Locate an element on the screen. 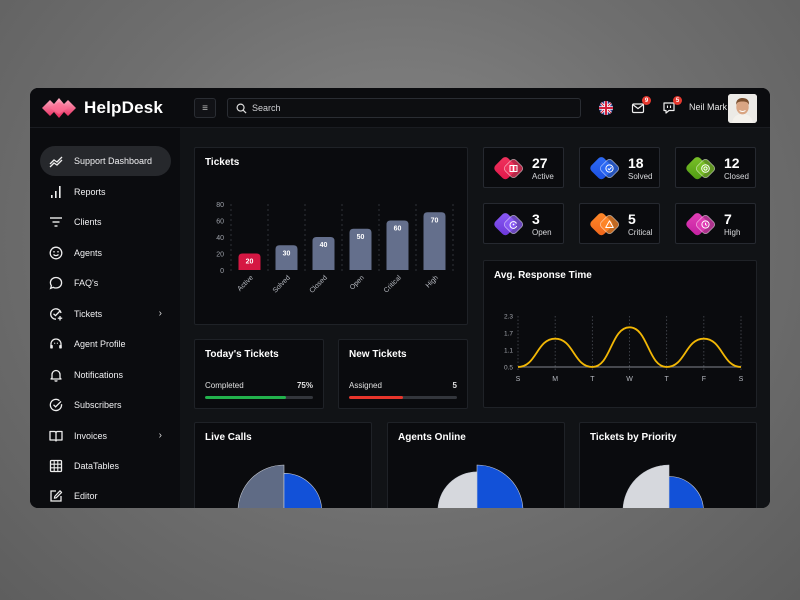  warning-icon is located at coordinates (605, 224).